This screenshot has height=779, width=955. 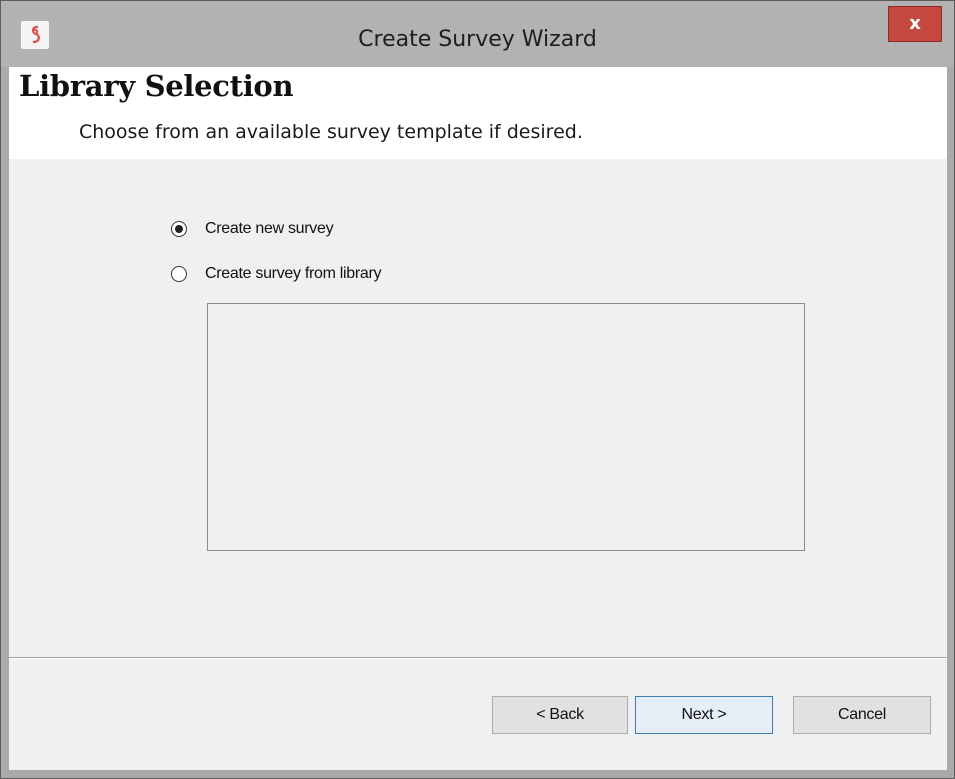 I want to click on close-icon: x, so click(x=915, y=23).